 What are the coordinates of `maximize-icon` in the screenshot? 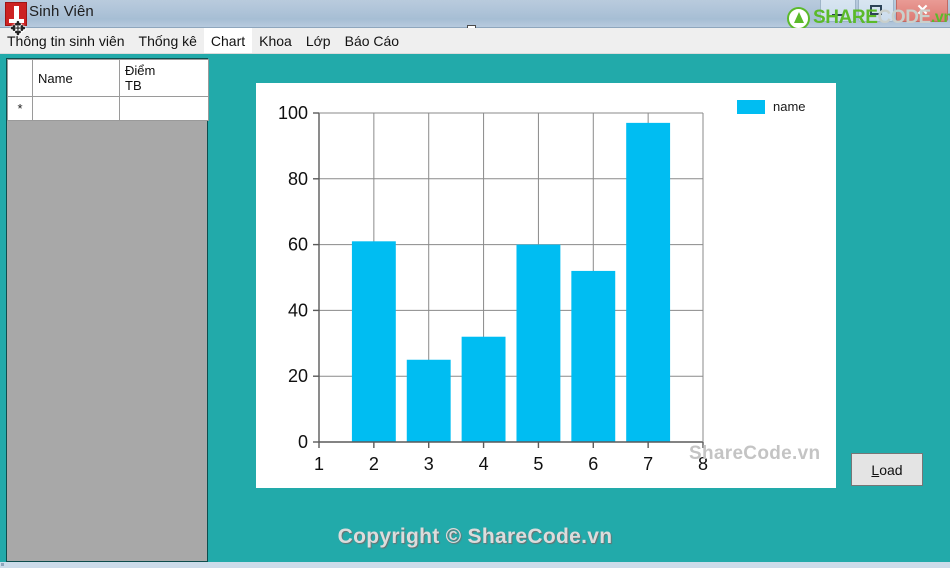 It's located at (876, 10).